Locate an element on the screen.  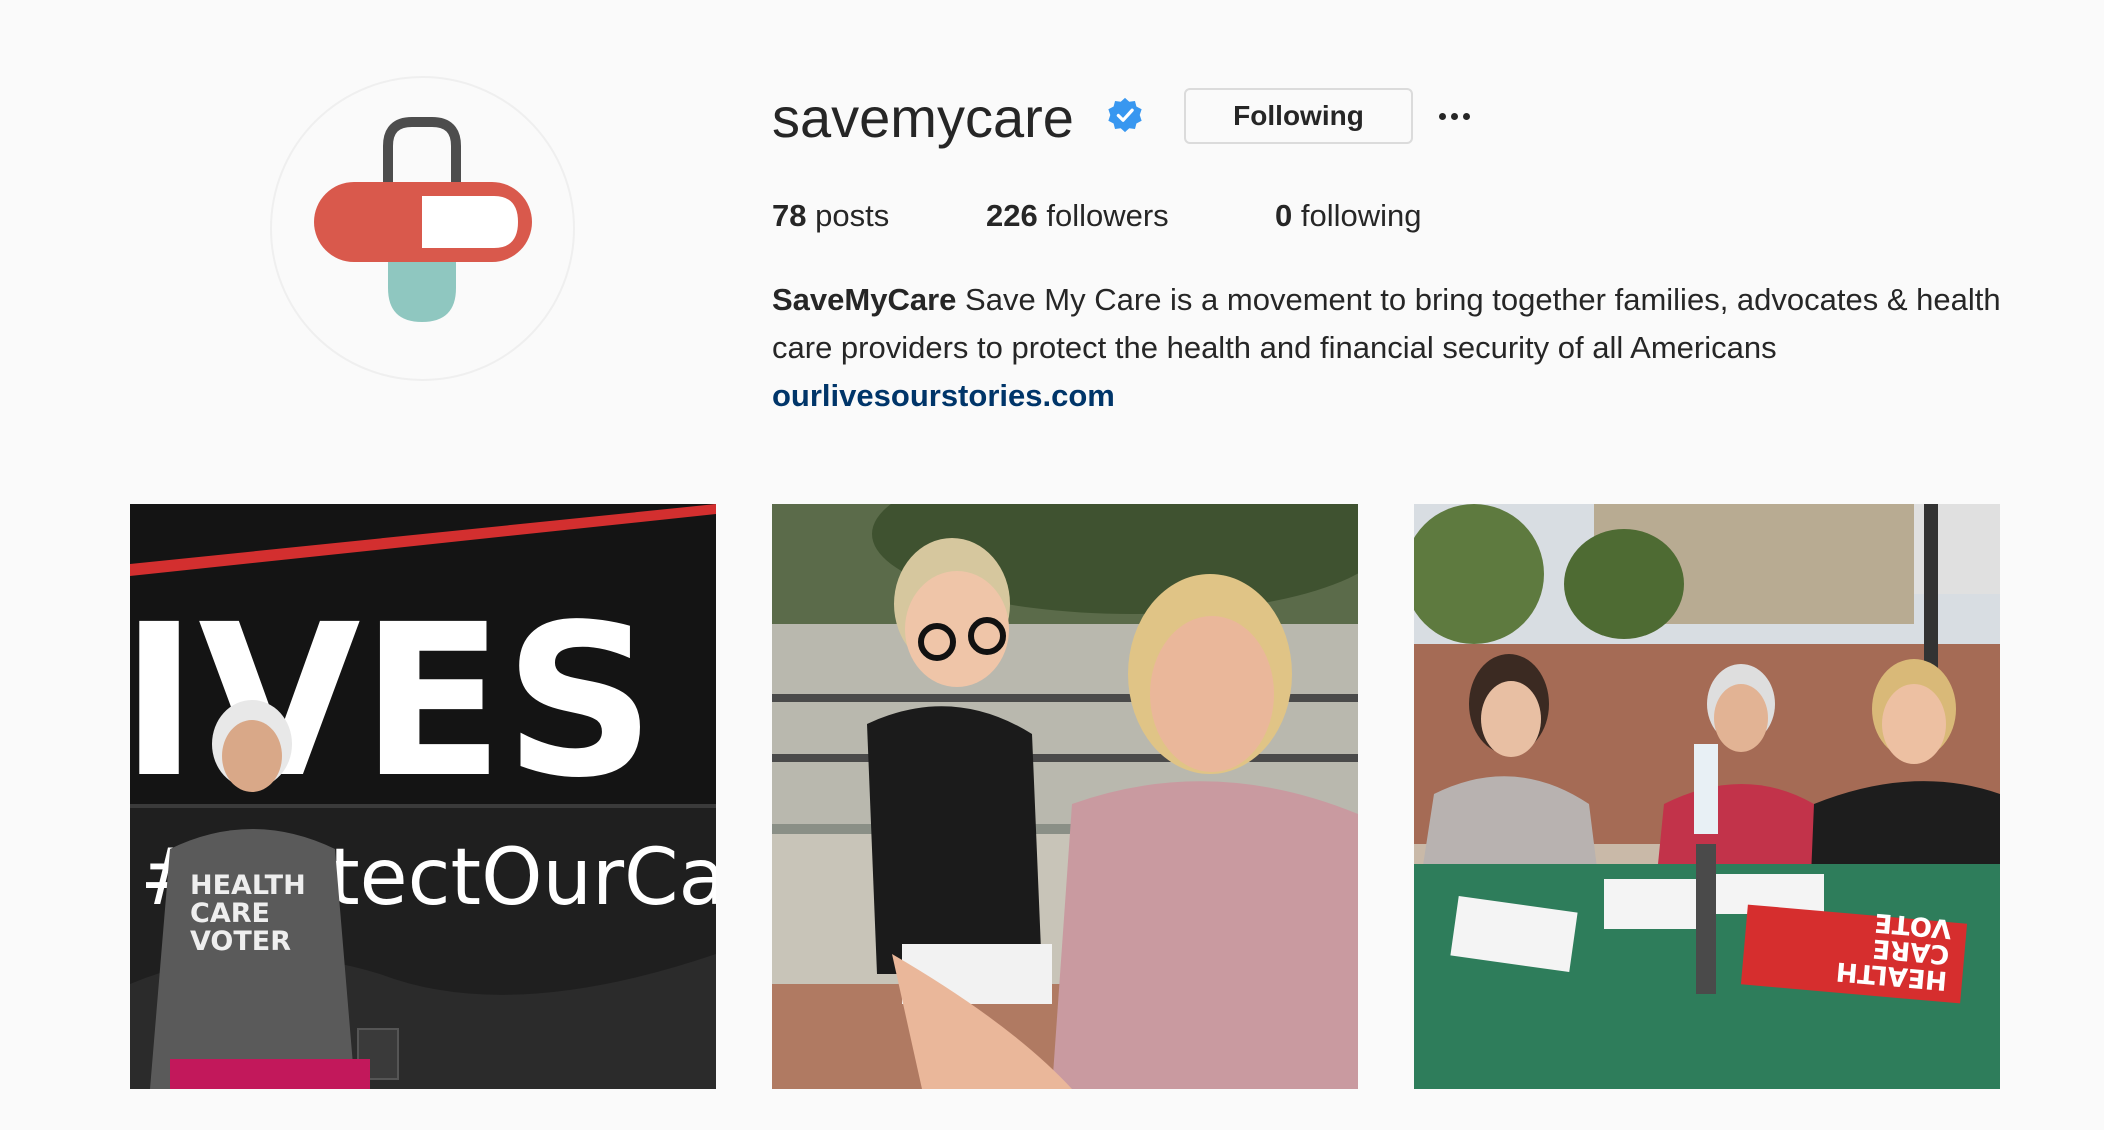
profile-username: savemycare is located at coordinates (923, 117).